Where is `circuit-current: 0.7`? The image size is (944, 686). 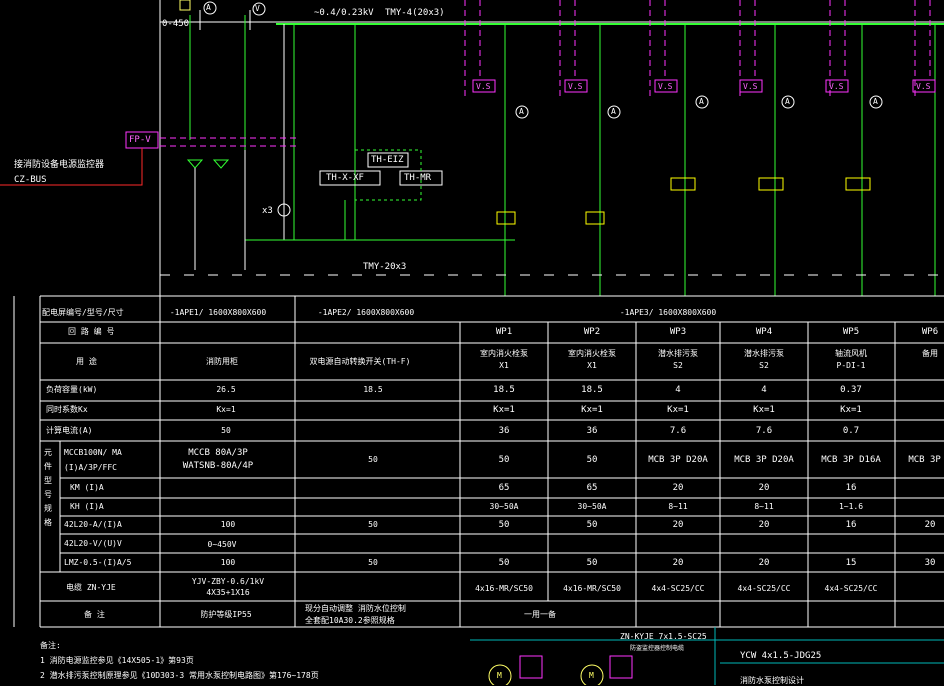 circuit-current: 0.7 is located at coordinates (851, 431).